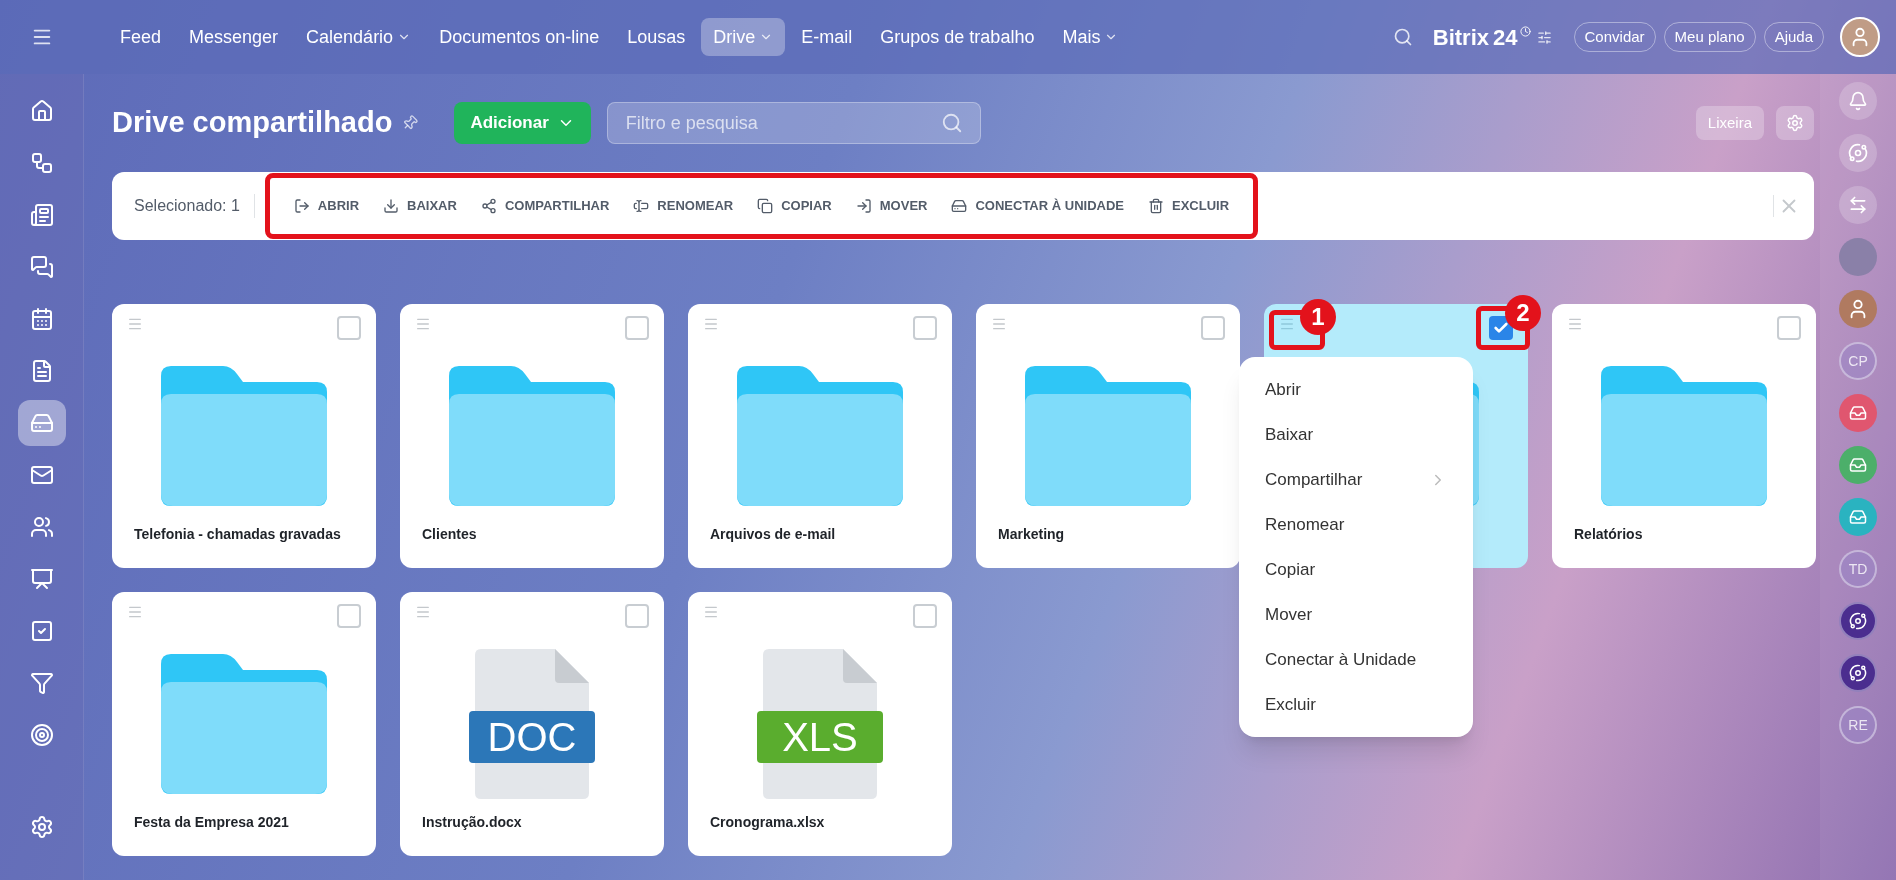 Image resolution: width=1896 pixels, height=880 pixels. What do you see at coordinates (519, 37) in the screenshot?
I see `nav-tab: Documentos on-line` at bounding box center [519, 37].